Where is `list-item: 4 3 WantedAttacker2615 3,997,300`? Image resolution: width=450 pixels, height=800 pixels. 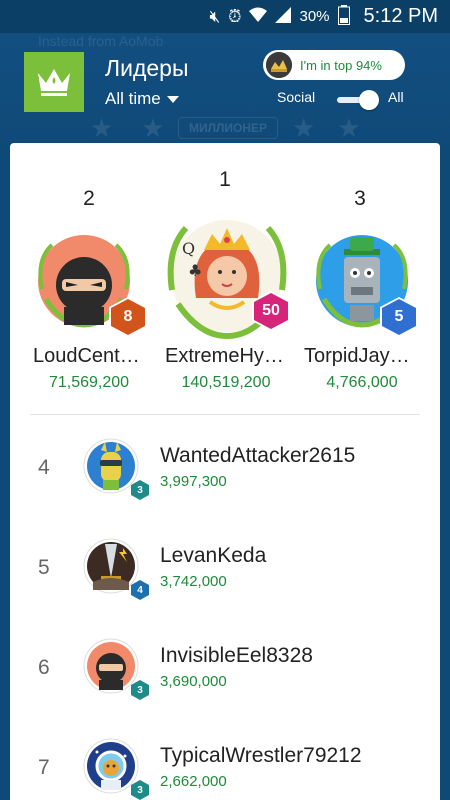
list-item: 4 3 WantedAttacker2615 3,997,300 is located at coordinates (225, 478).